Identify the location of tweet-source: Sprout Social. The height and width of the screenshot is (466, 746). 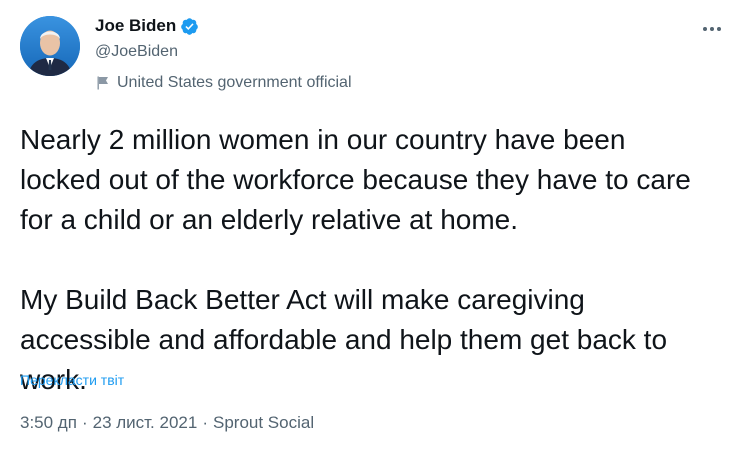
(263, 423).